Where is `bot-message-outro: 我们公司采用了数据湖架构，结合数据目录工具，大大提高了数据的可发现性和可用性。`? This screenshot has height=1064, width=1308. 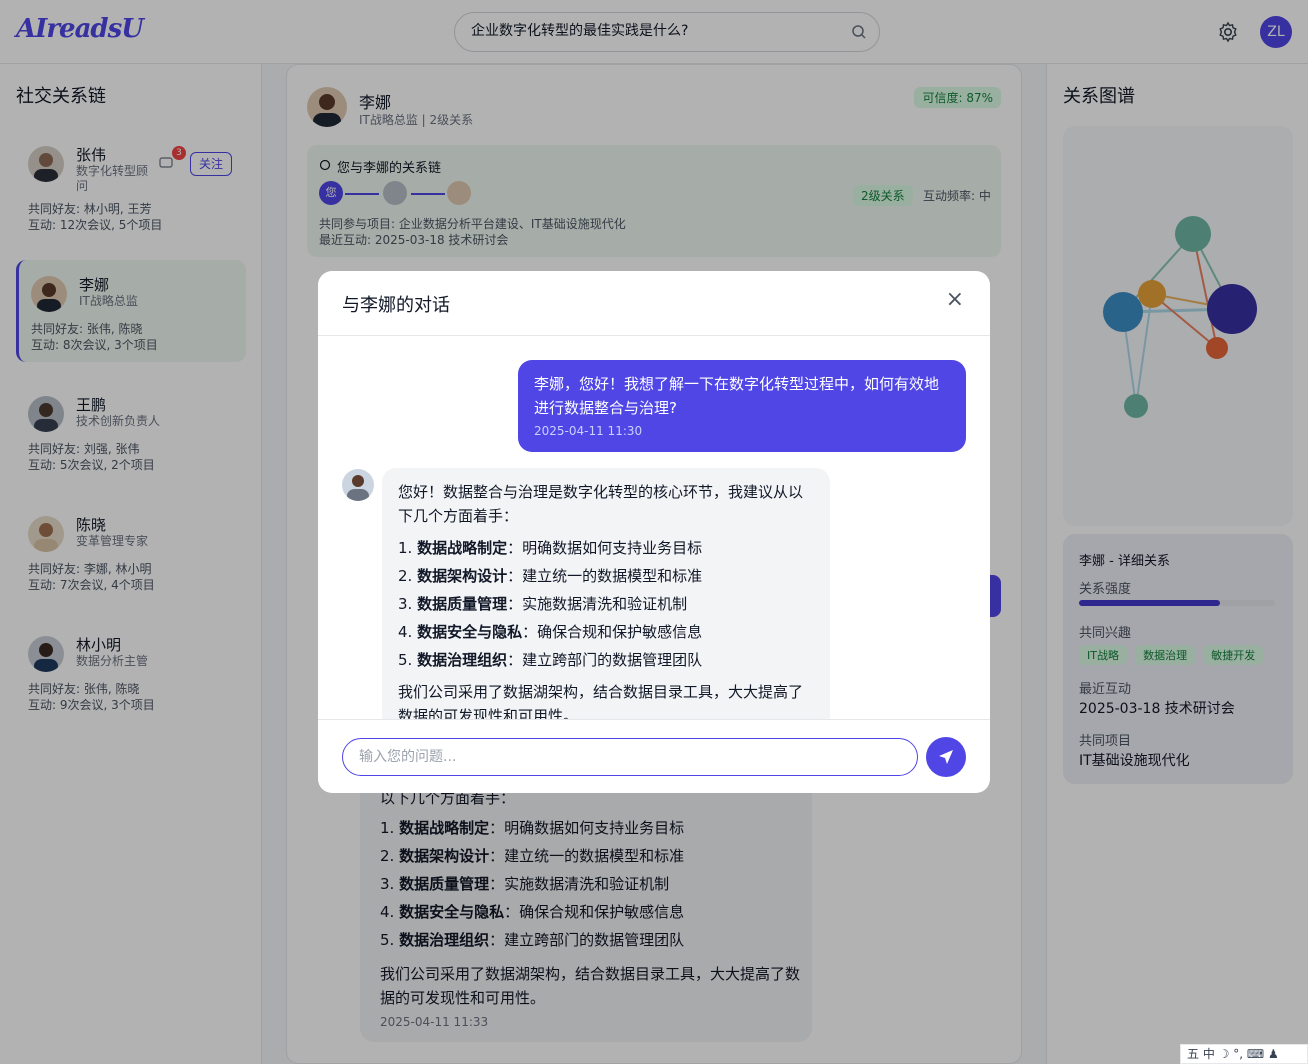 bot-message-outro: 我们公司采用了数据湖架构，结合数据目录工具，大大提高了数据的可发现性和可用性。 is located at coordinates (601, 701).